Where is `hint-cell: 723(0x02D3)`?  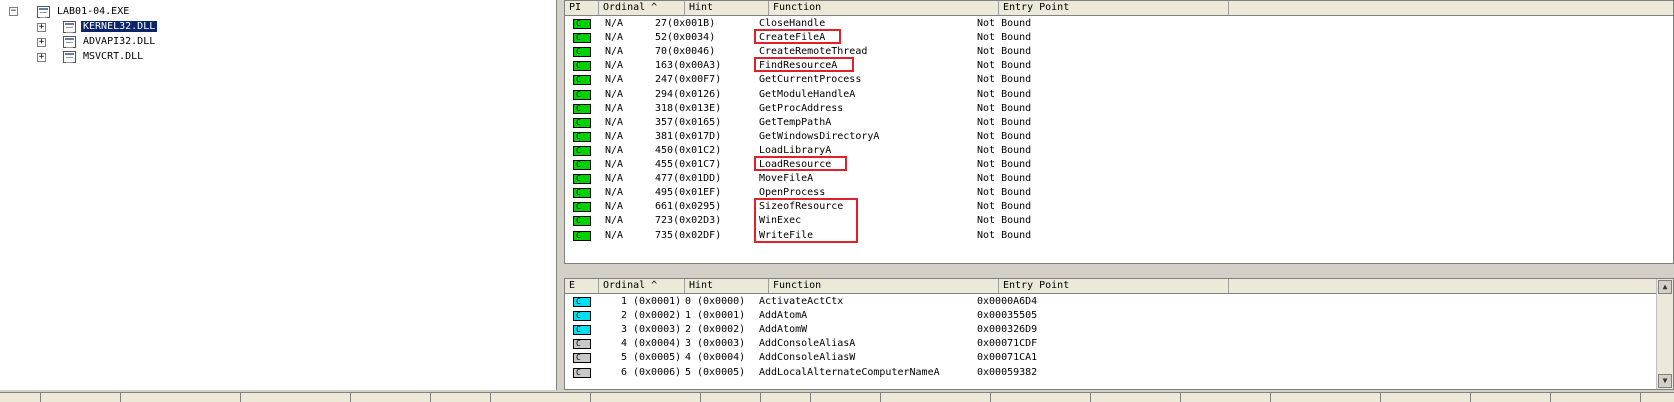
hint-cell: 723(0x02D3) is located at coordinates (715, 220).